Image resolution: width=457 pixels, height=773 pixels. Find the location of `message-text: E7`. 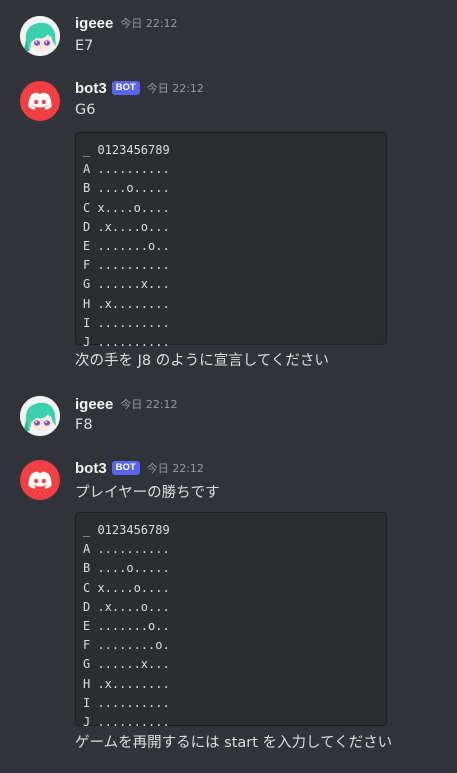

message-text: E7 is located at coordinates (84, 46).